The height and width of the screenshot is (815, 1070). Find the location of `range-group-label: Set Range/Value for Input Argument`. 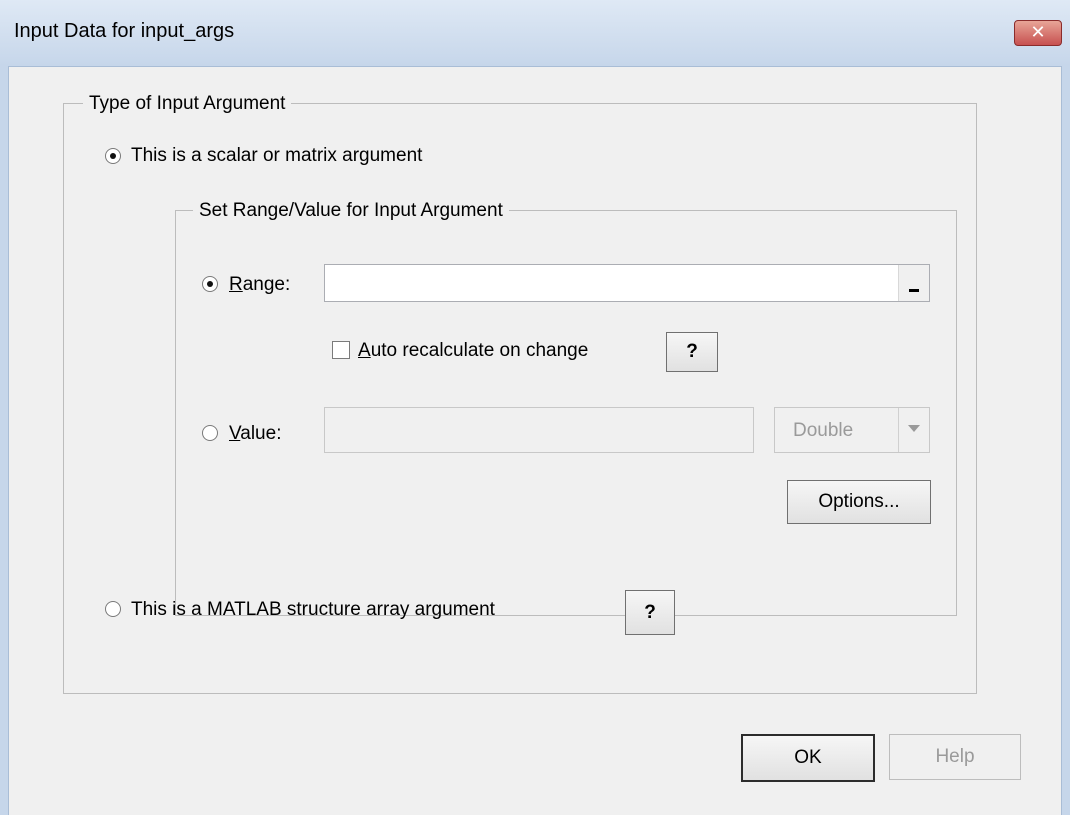

range-group-label: Set Range/Value for Input Argument is located at coordinates (351, 211).